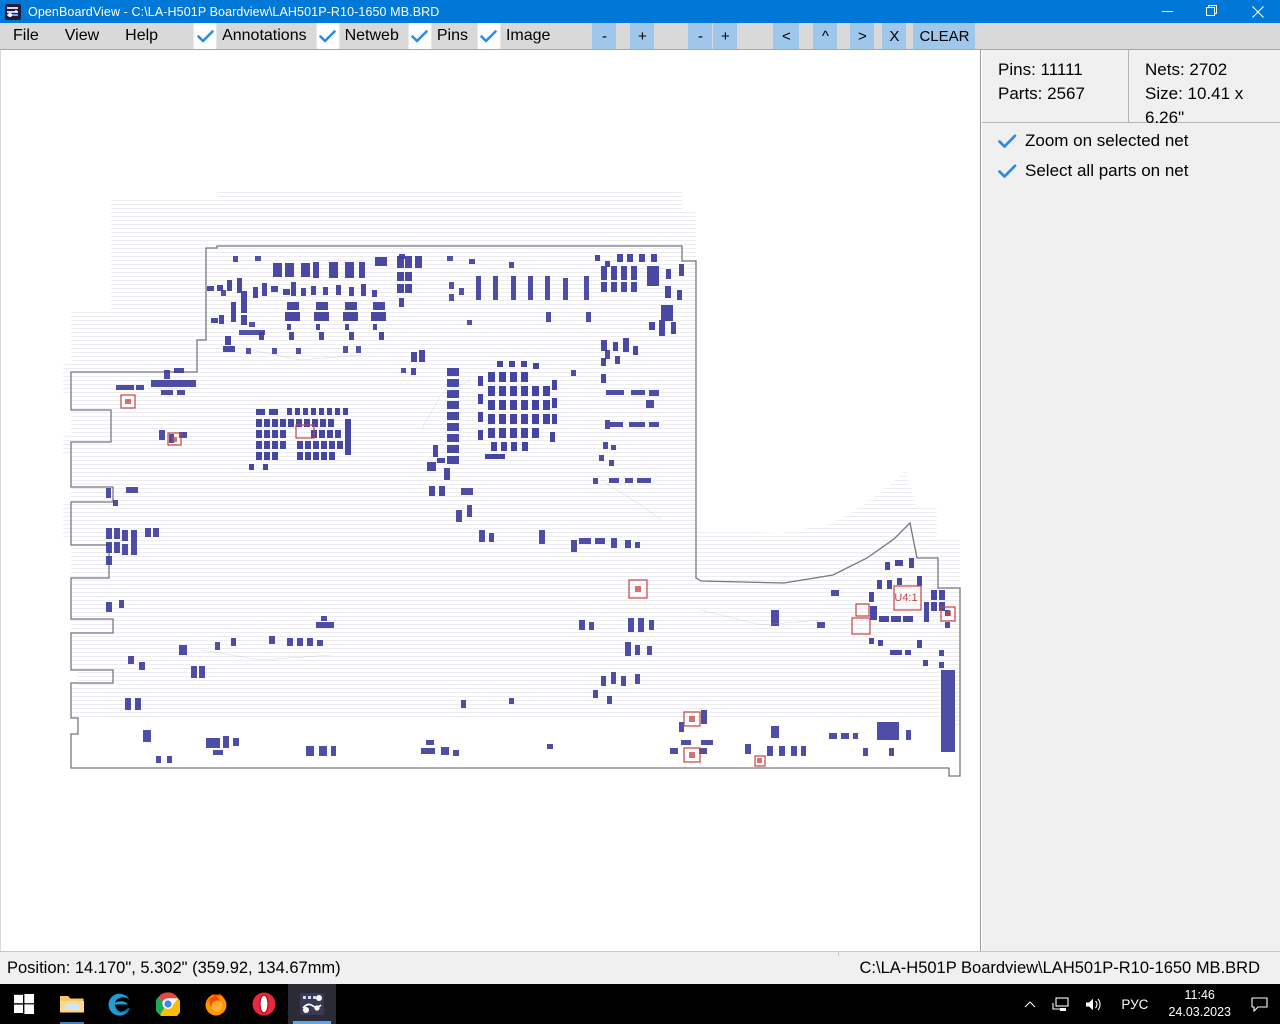  I want to click on zoom-in-button: +, so click(642, 36).